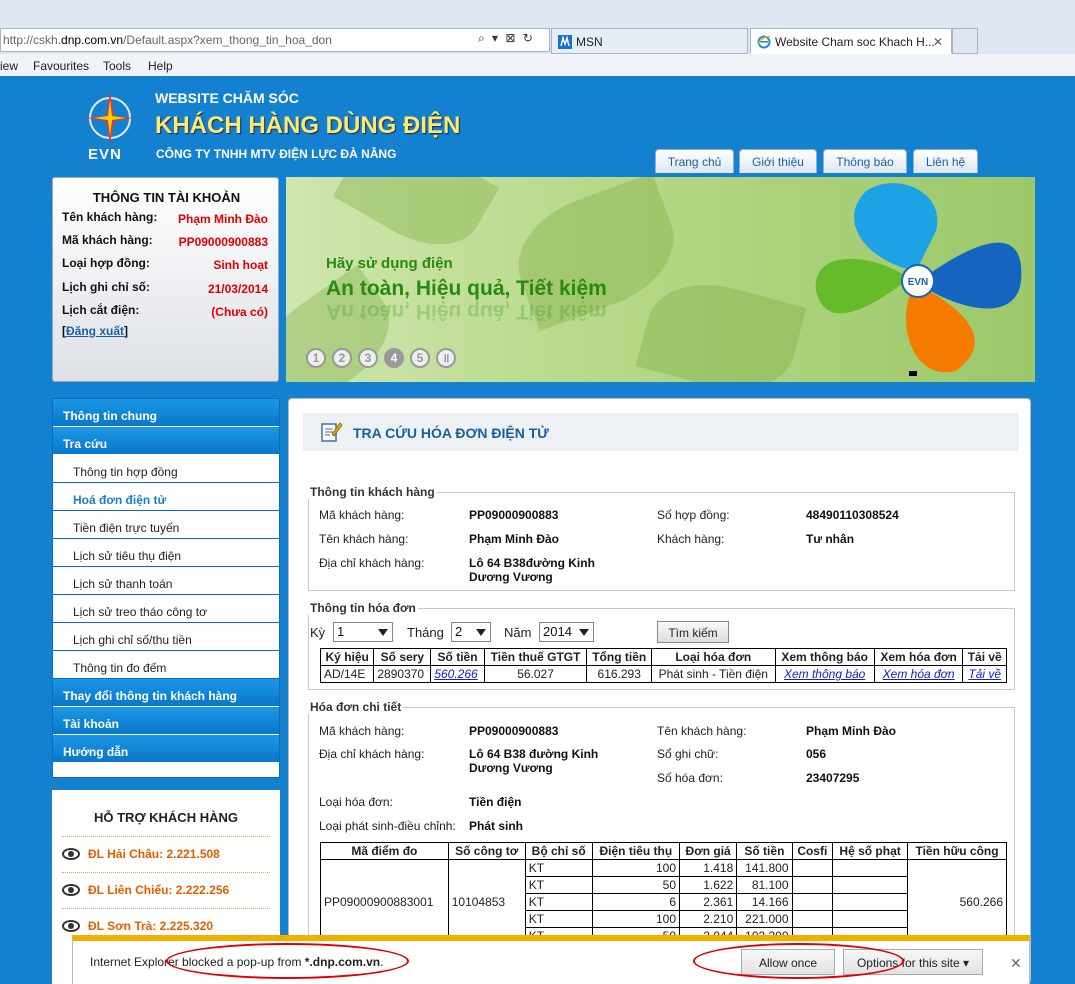  Describe the element at coordinates (984, 657) in the screenshot. I see `col-tai-ve: Tải về` at that location.